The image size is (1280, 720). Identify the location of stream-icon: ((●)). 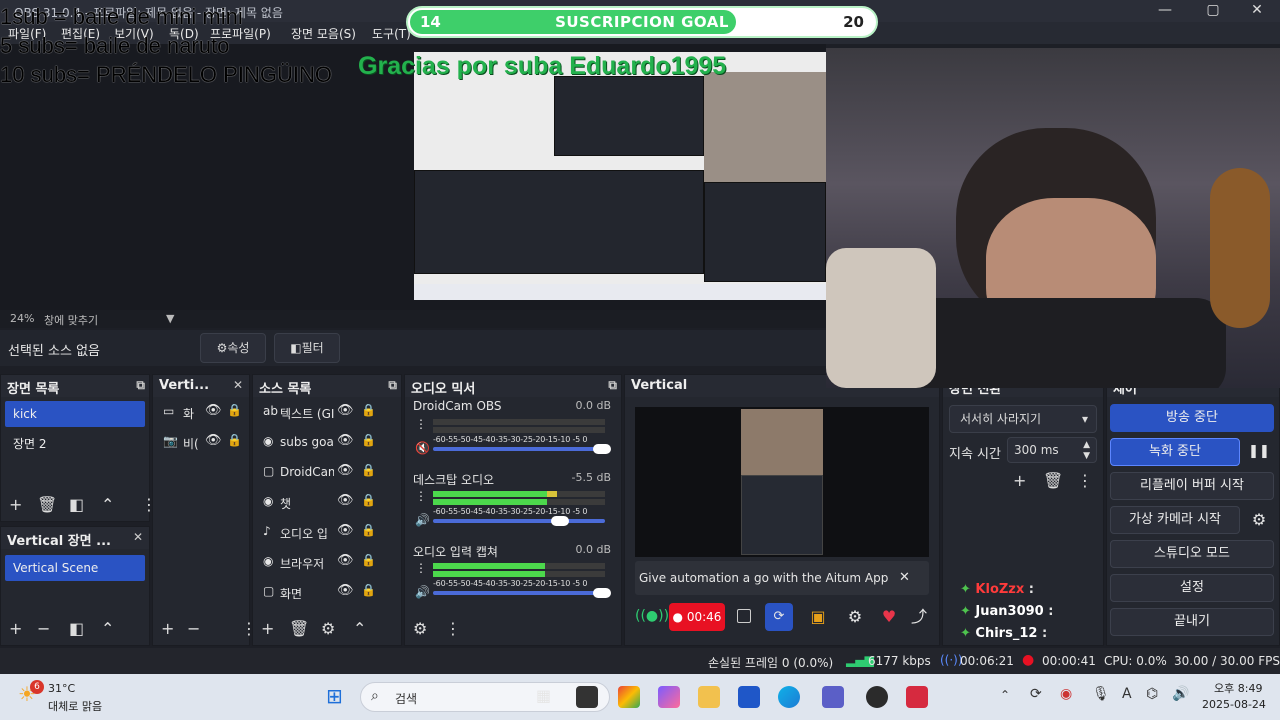
(652, 616).